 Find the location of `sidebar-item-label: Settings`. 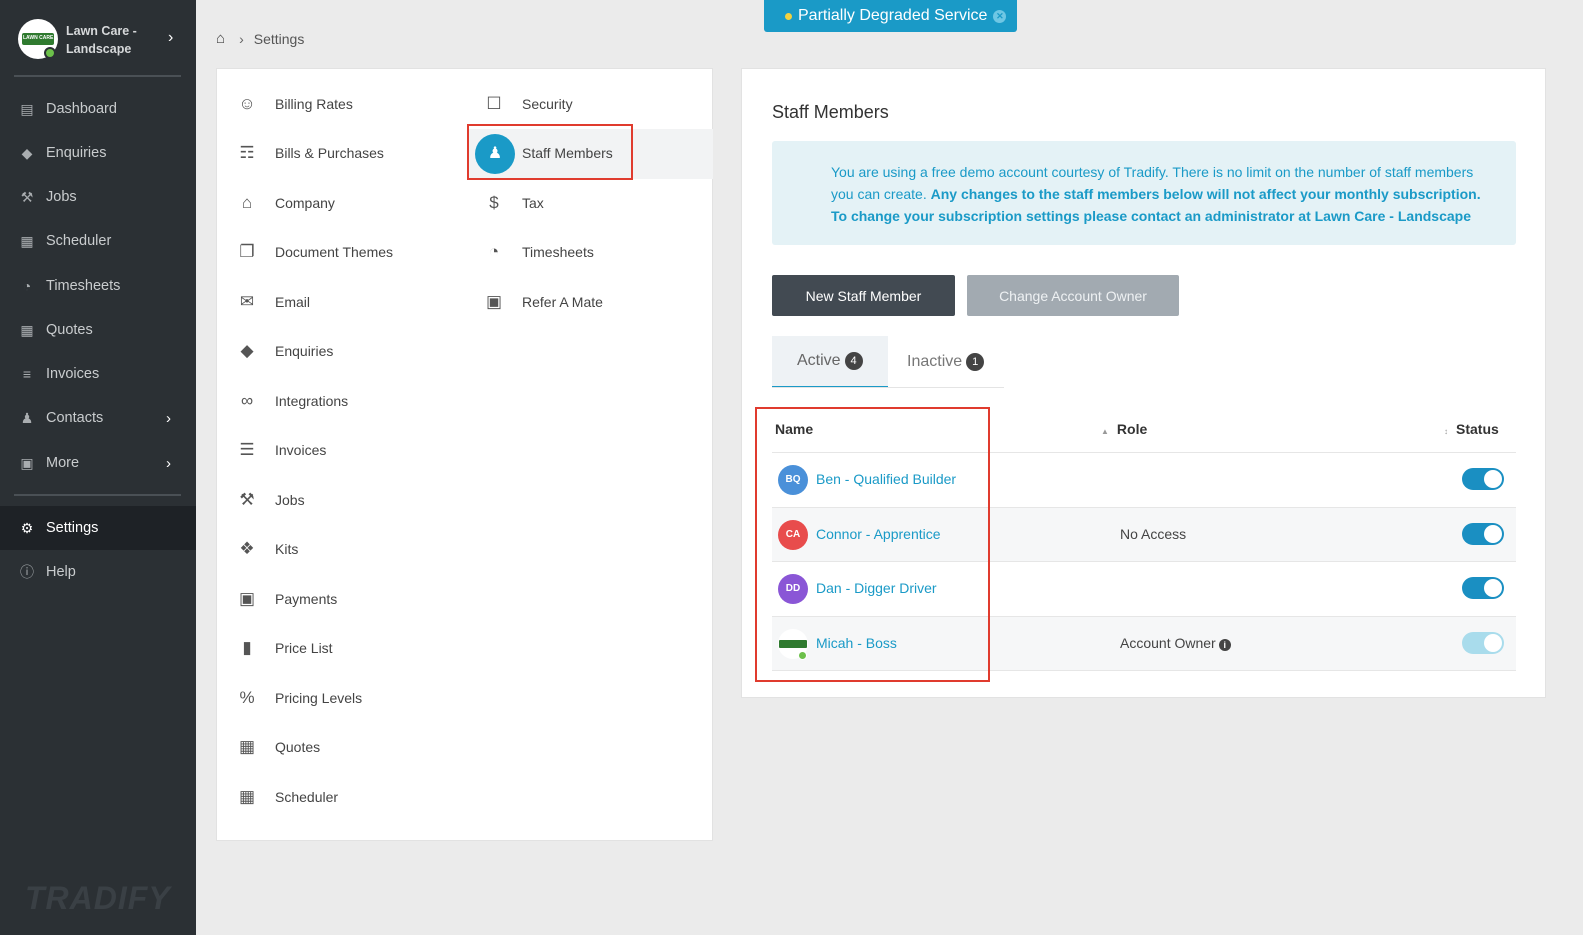

sidebar-item-label: Settings is located at coordinates (72, 528).